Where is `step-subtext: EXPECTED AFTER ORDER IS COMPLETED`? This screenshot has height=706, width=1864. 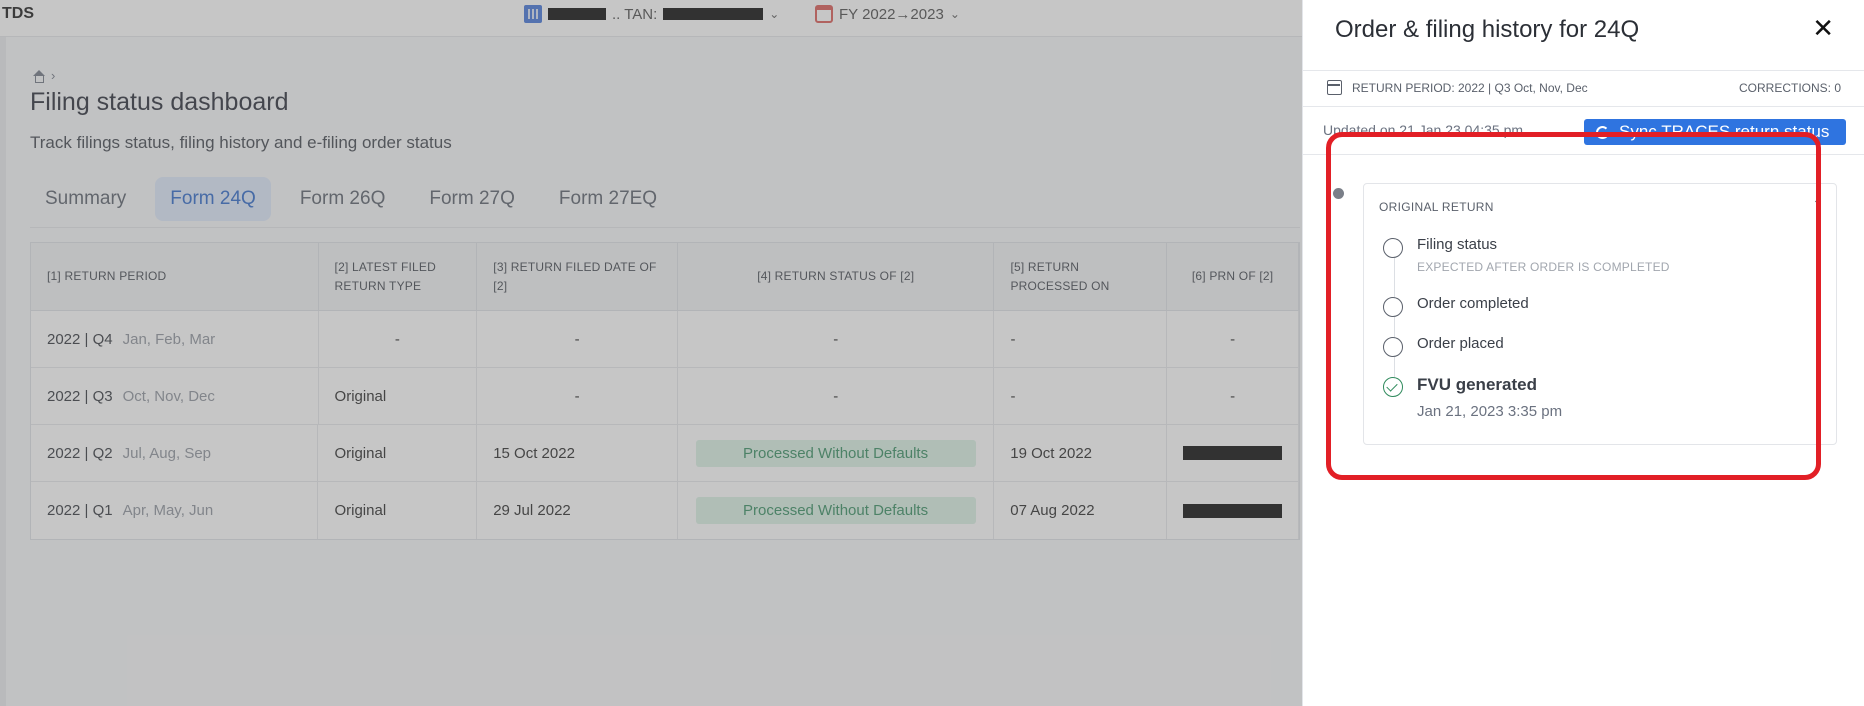
step-subtext: EXPECTED AFTER ORDER IS COMPLETED is located at coordinates (1543, 267).